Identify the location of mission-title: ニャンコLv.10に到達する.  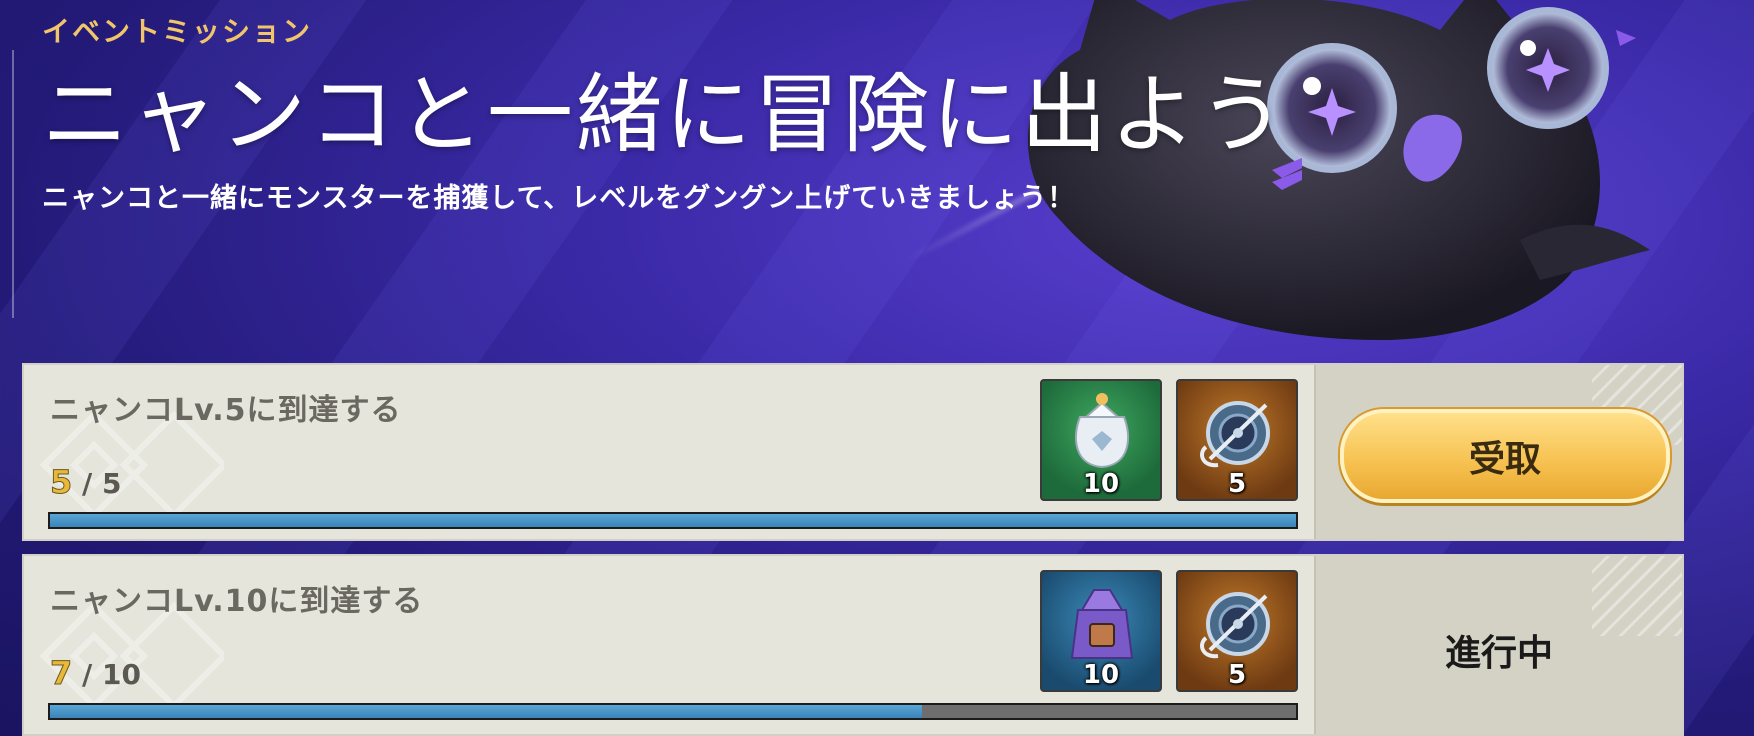
(237, 601).